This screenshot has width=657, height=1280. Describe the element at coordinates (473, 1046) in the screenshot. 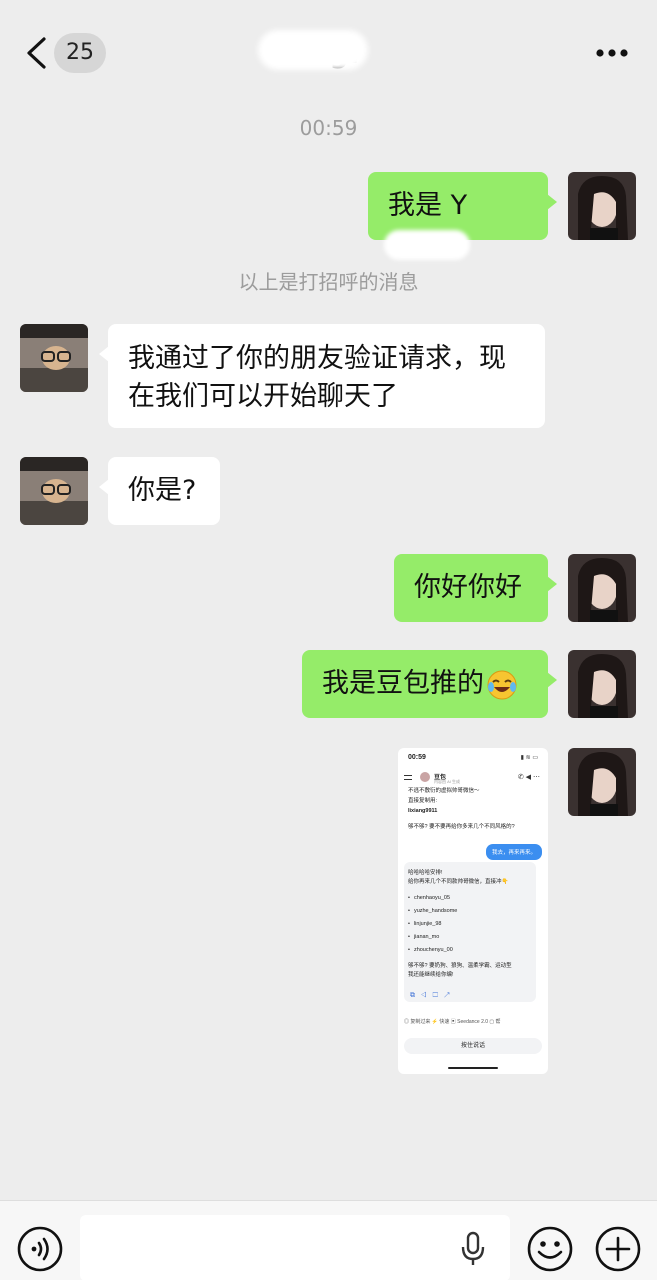

I see `hold-to-talk-bar: 按住说话` at that location.